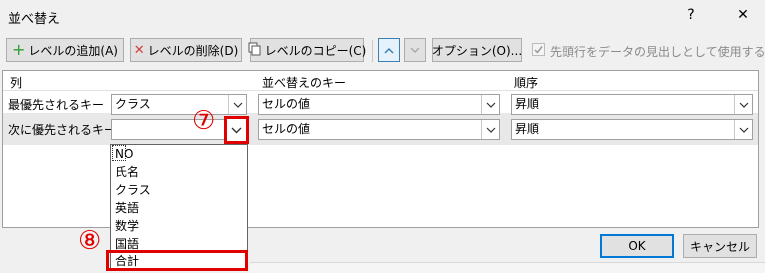  Describe the element at coordinates (304, 83) in the screenshot. I see `column-header-sort-on: 並べ替えのキー` at that location.